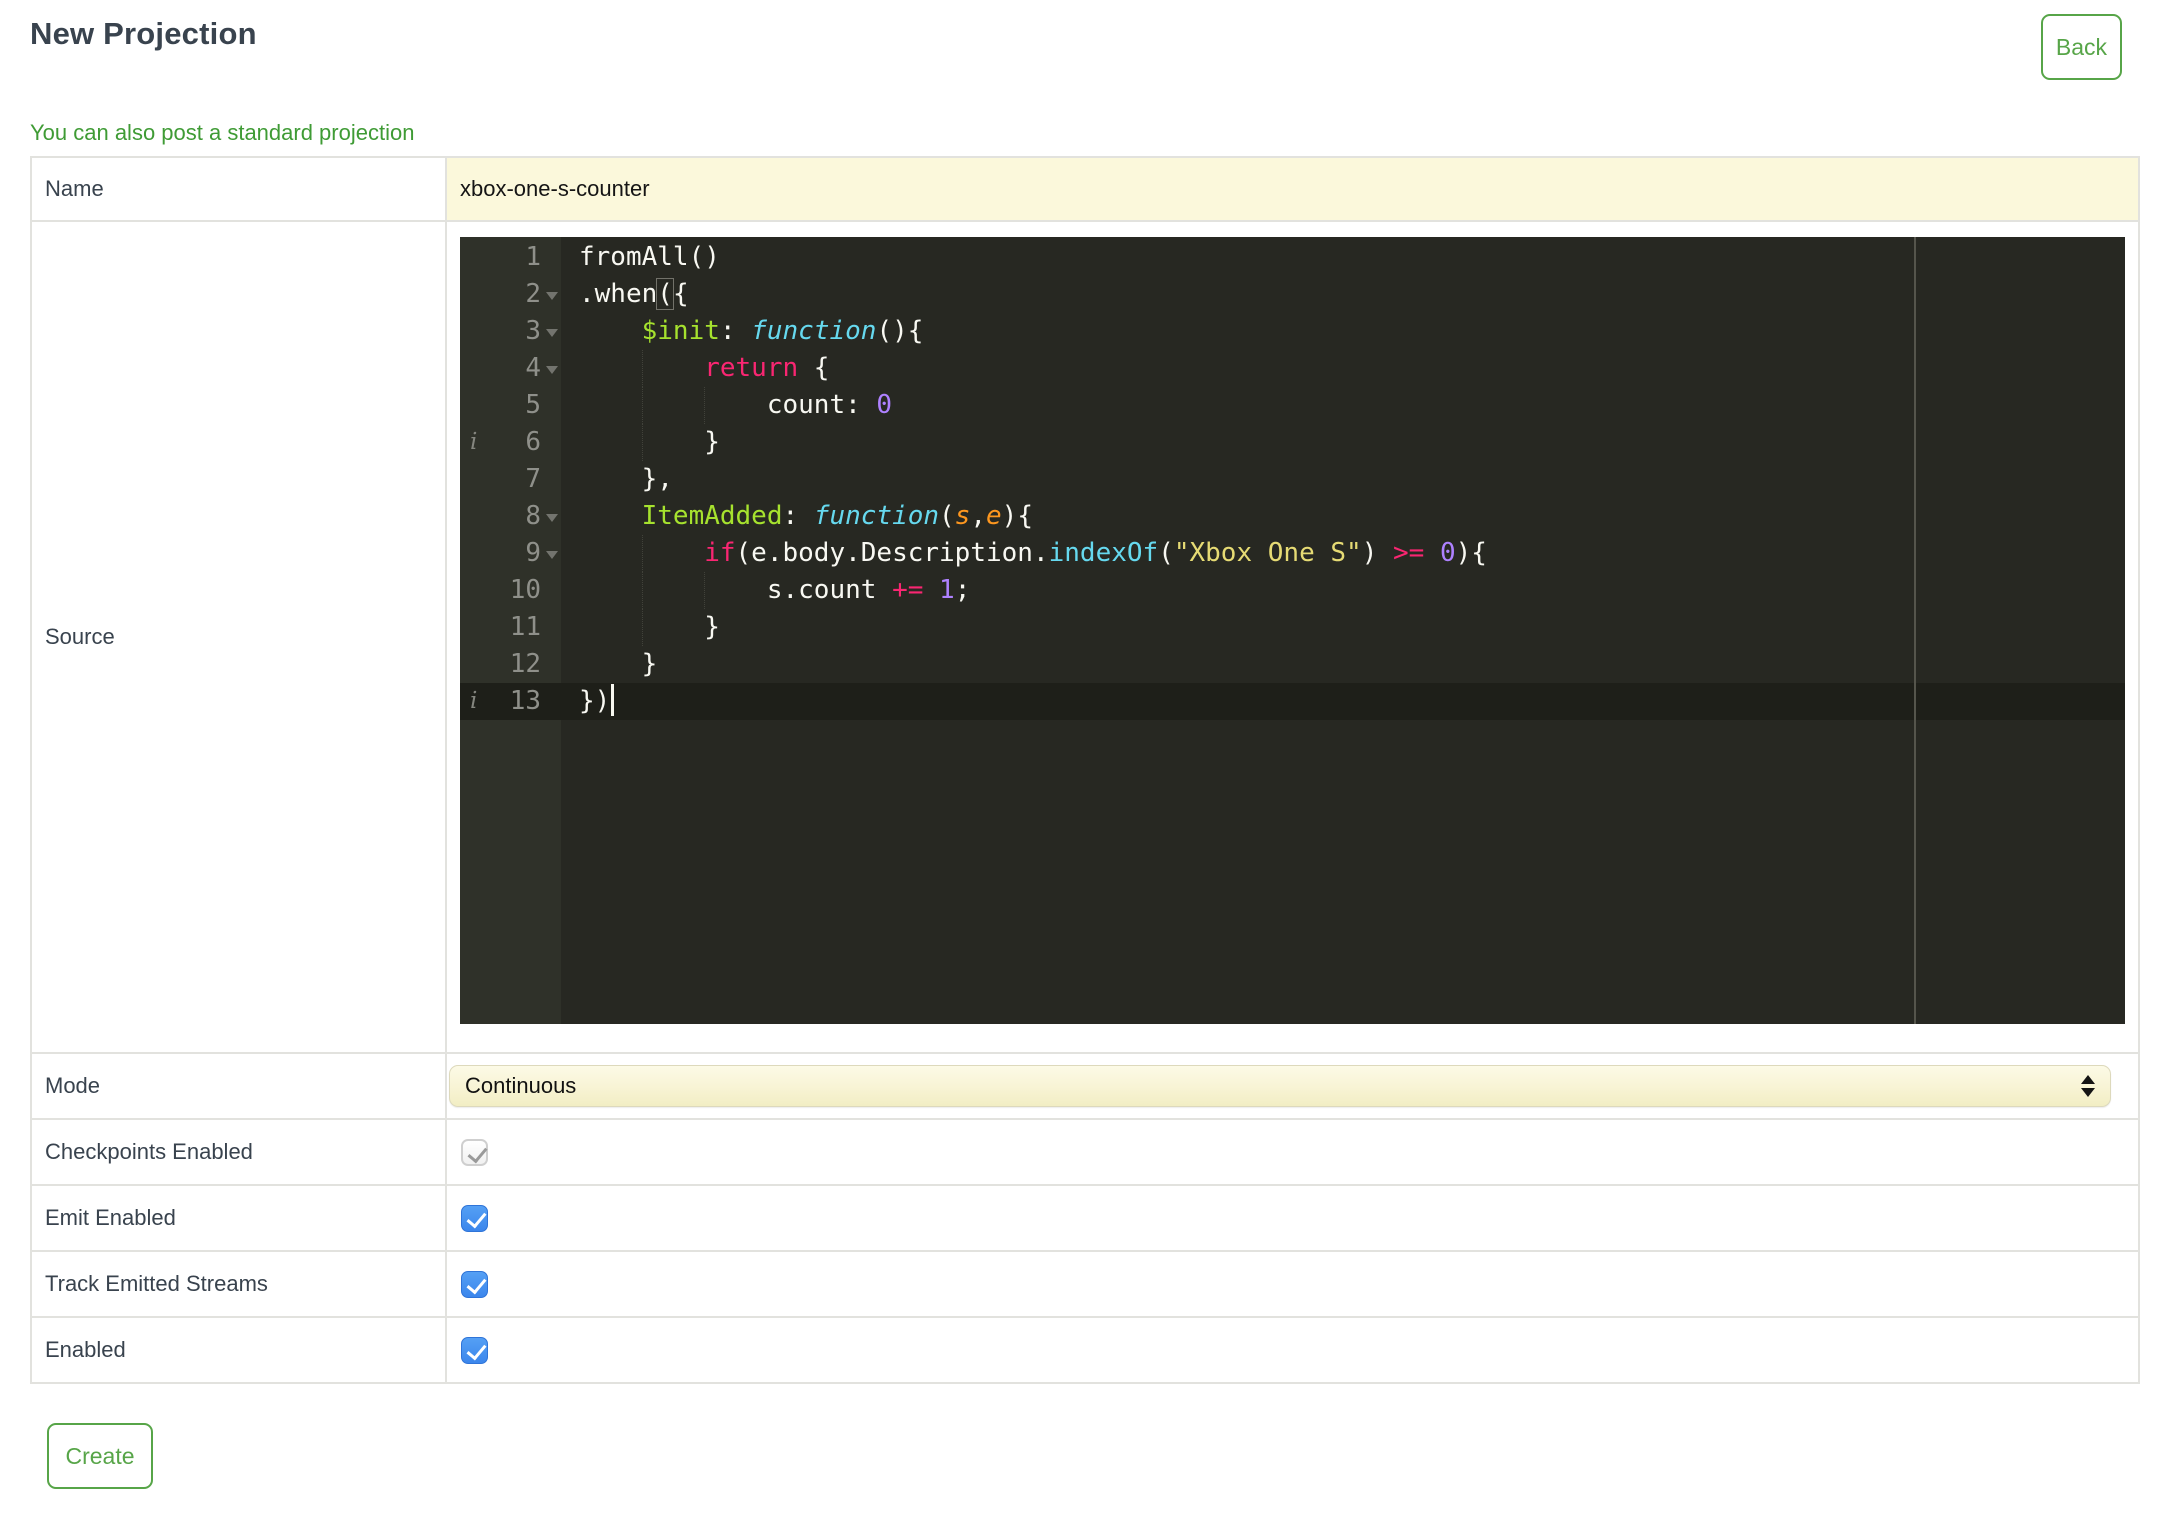 The height and width of the screenshot is (1513, 2166). I want to click on editor-gutter: 1 2 3 4 5 i 6 7 8 9 10 11 12 i 13, so click(510, 630).